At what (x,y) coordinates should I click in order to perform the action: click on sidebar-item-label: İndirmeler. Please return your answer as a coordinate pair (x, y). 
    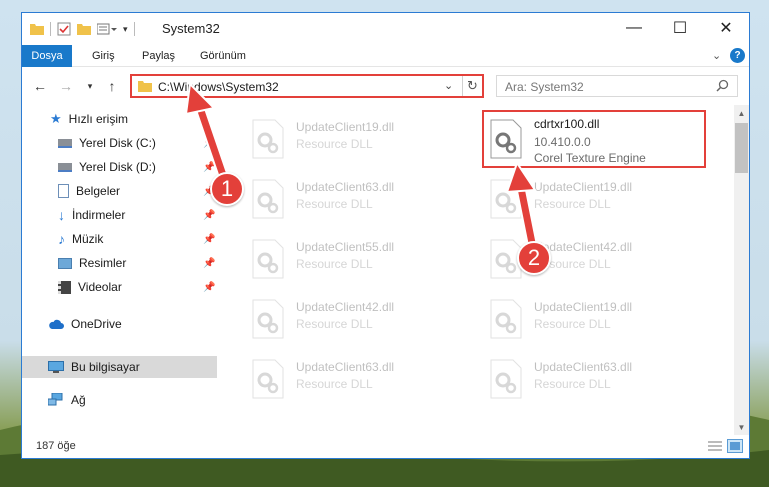
    Looking at the image, I should click on (99, 215).